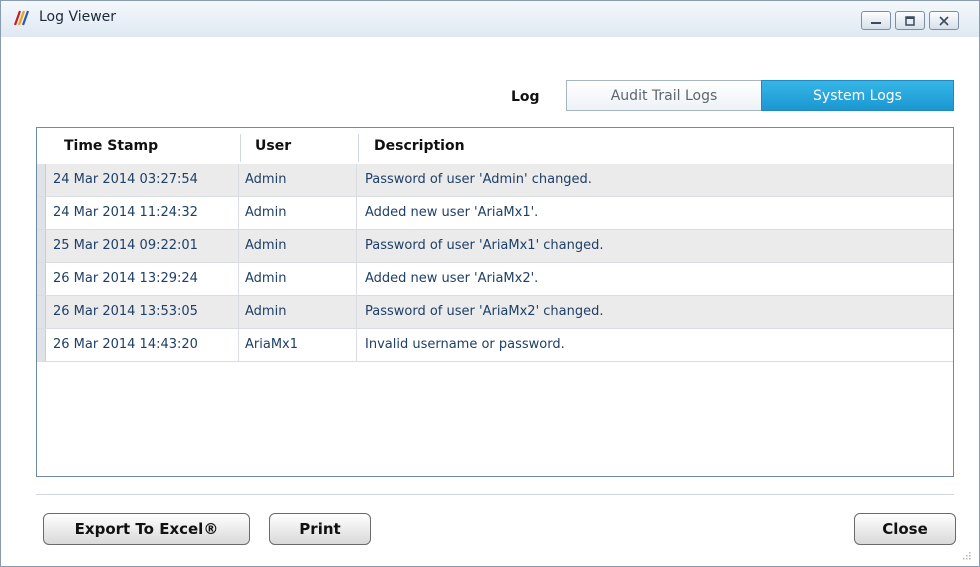  Describe the element at coordinates (125, 245) in the screenshot. I see `cell-timestamp: 25 Mar 2014 09:22:01` at that location.